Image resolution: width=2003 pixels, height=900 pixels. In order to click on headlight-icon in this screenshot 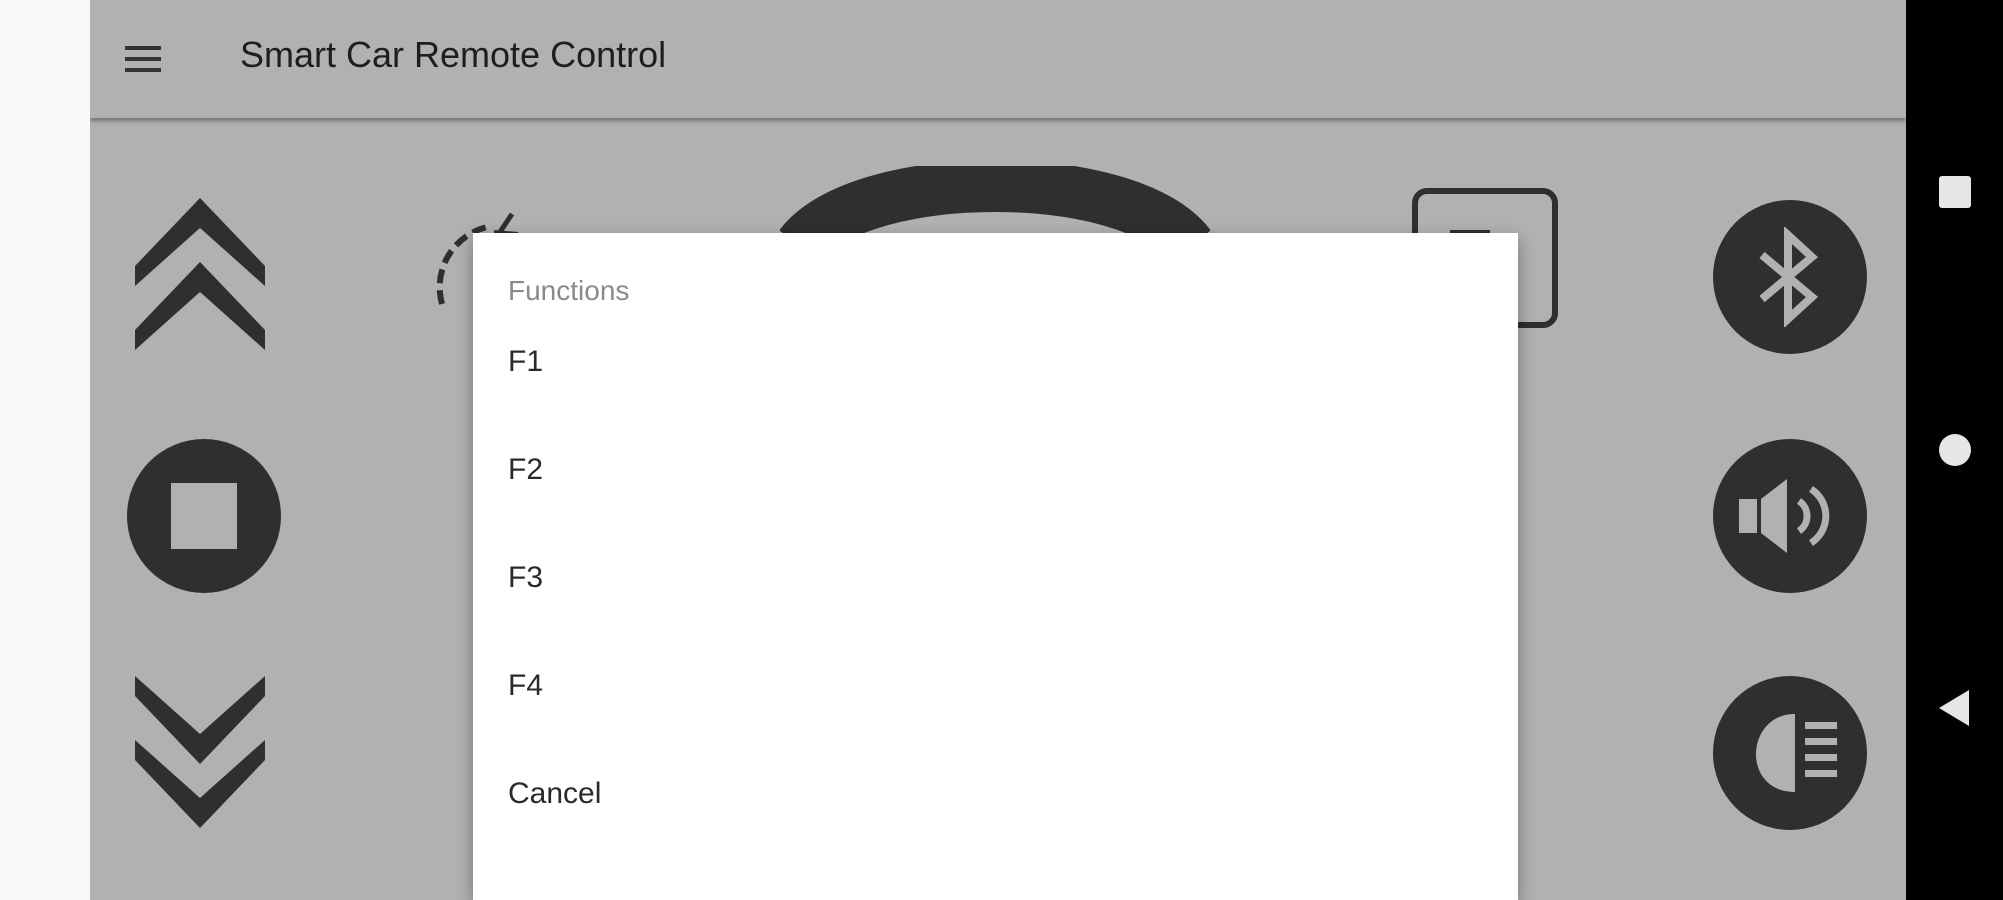, I will do `click(1796, 753)`.